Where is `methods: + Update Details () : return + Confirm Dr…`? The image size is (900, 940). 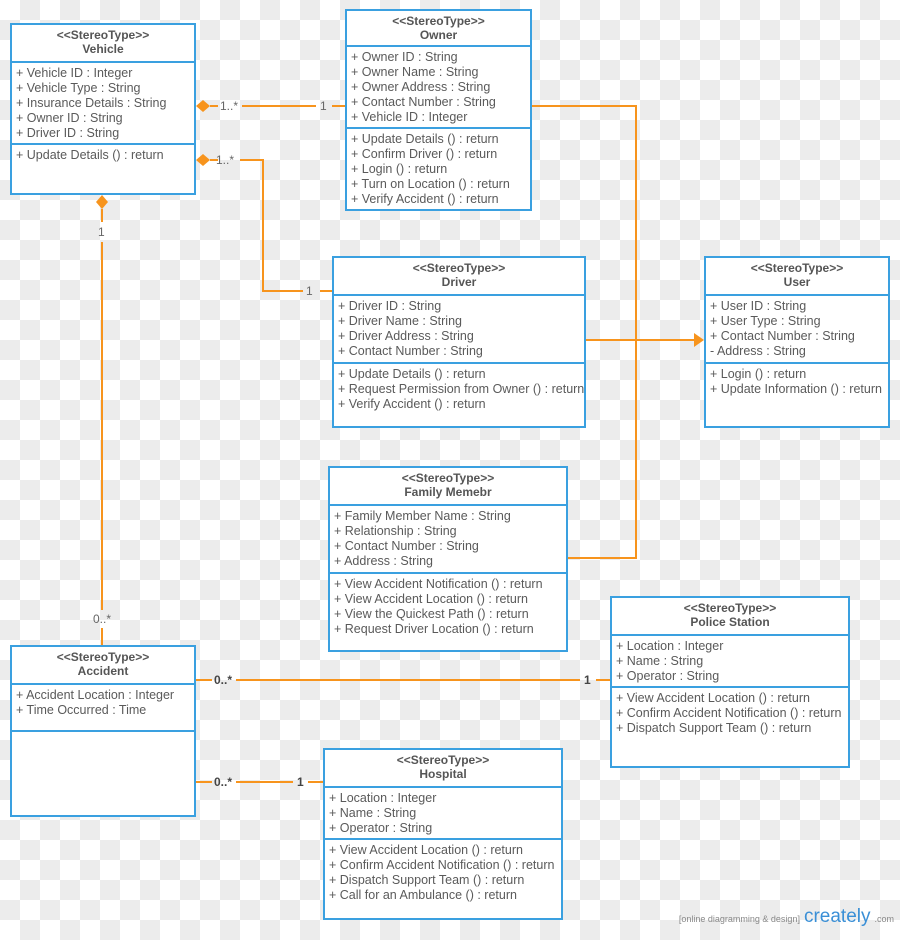
methods: + Update Details () : return + Confirm Dr… is located at coordinates (438, 169).